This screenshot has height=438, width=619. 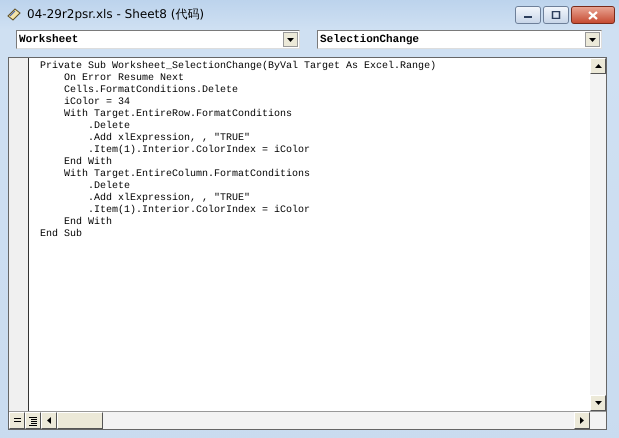 I want to click on maximize-icon, so click(x=556, y=15).